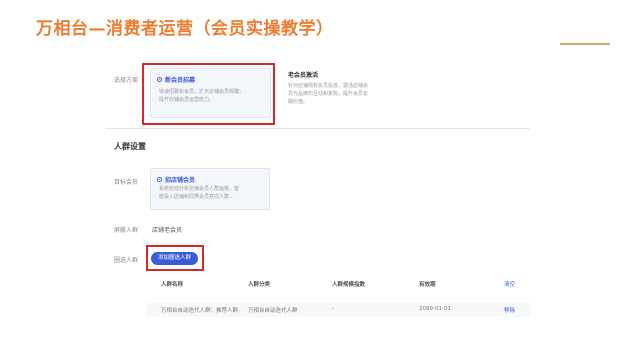 This screenshot has height=360, width=640. I want to click on table-cell: 万相台自动迭代人群：推荐人群, so click(200, 311).